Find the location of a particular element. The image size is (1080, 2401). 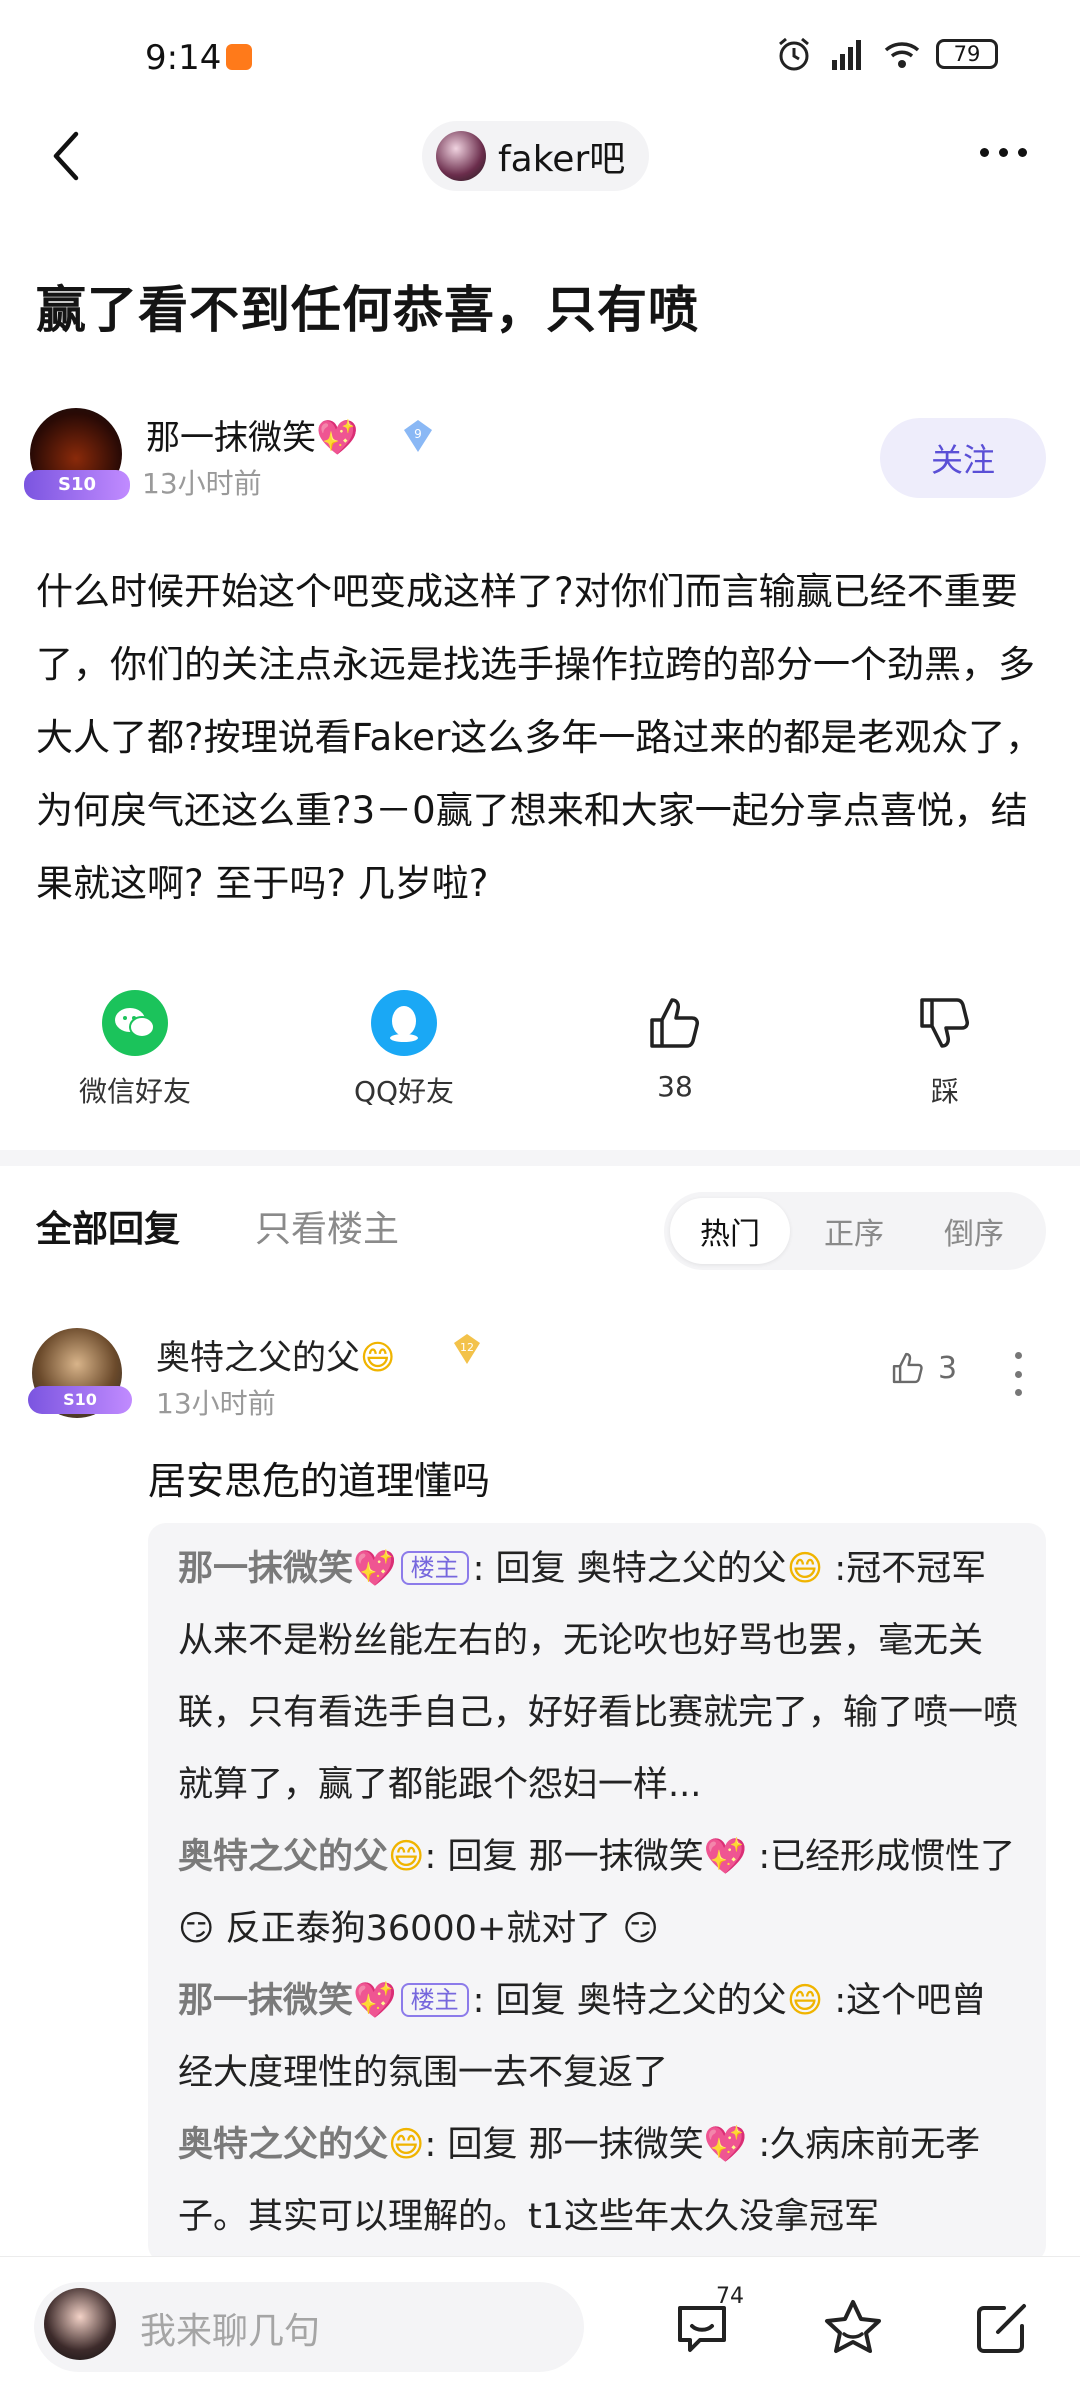

comment-more-icon is located at coordinates (1018, 1374).